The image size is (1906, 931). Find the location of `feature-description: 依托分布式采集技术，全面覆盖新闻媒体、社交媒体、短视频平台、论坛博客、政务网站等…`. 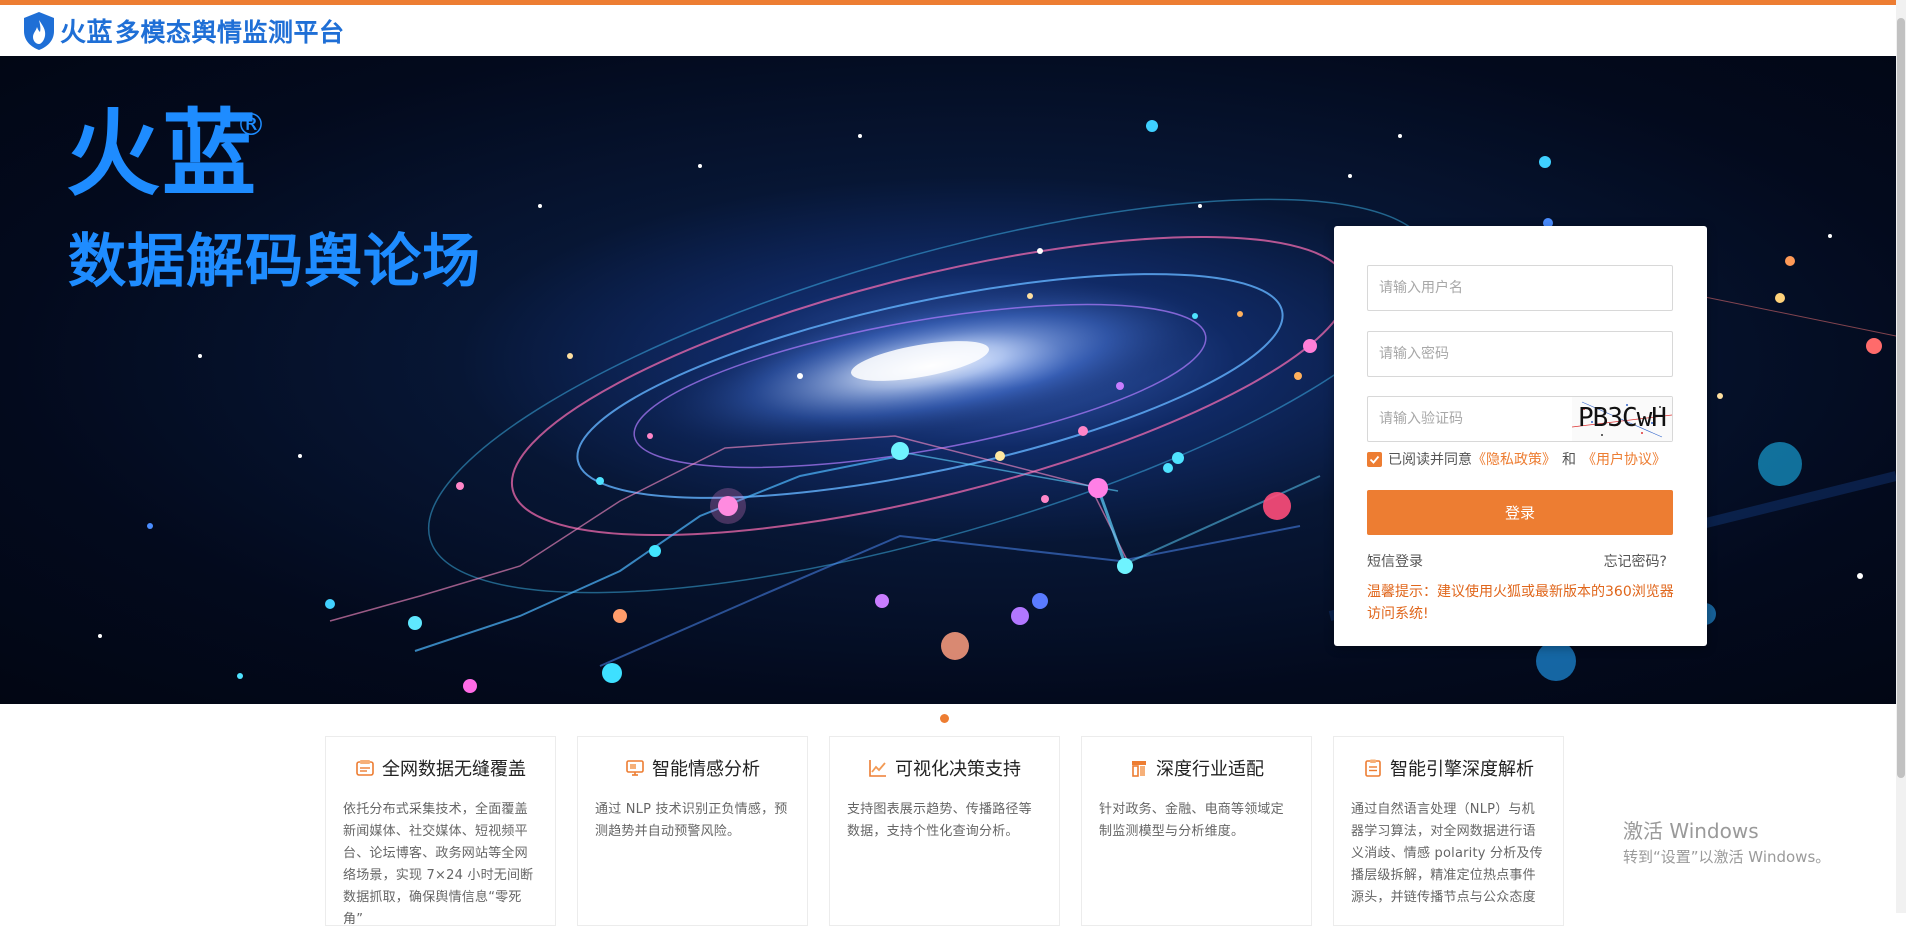

feature-description: 依托分布式采集技术，全面覆盖新闻媒体、社交媒体、短视频平台、论坛博客、政务网站等… is located at coordinates (438, 864).